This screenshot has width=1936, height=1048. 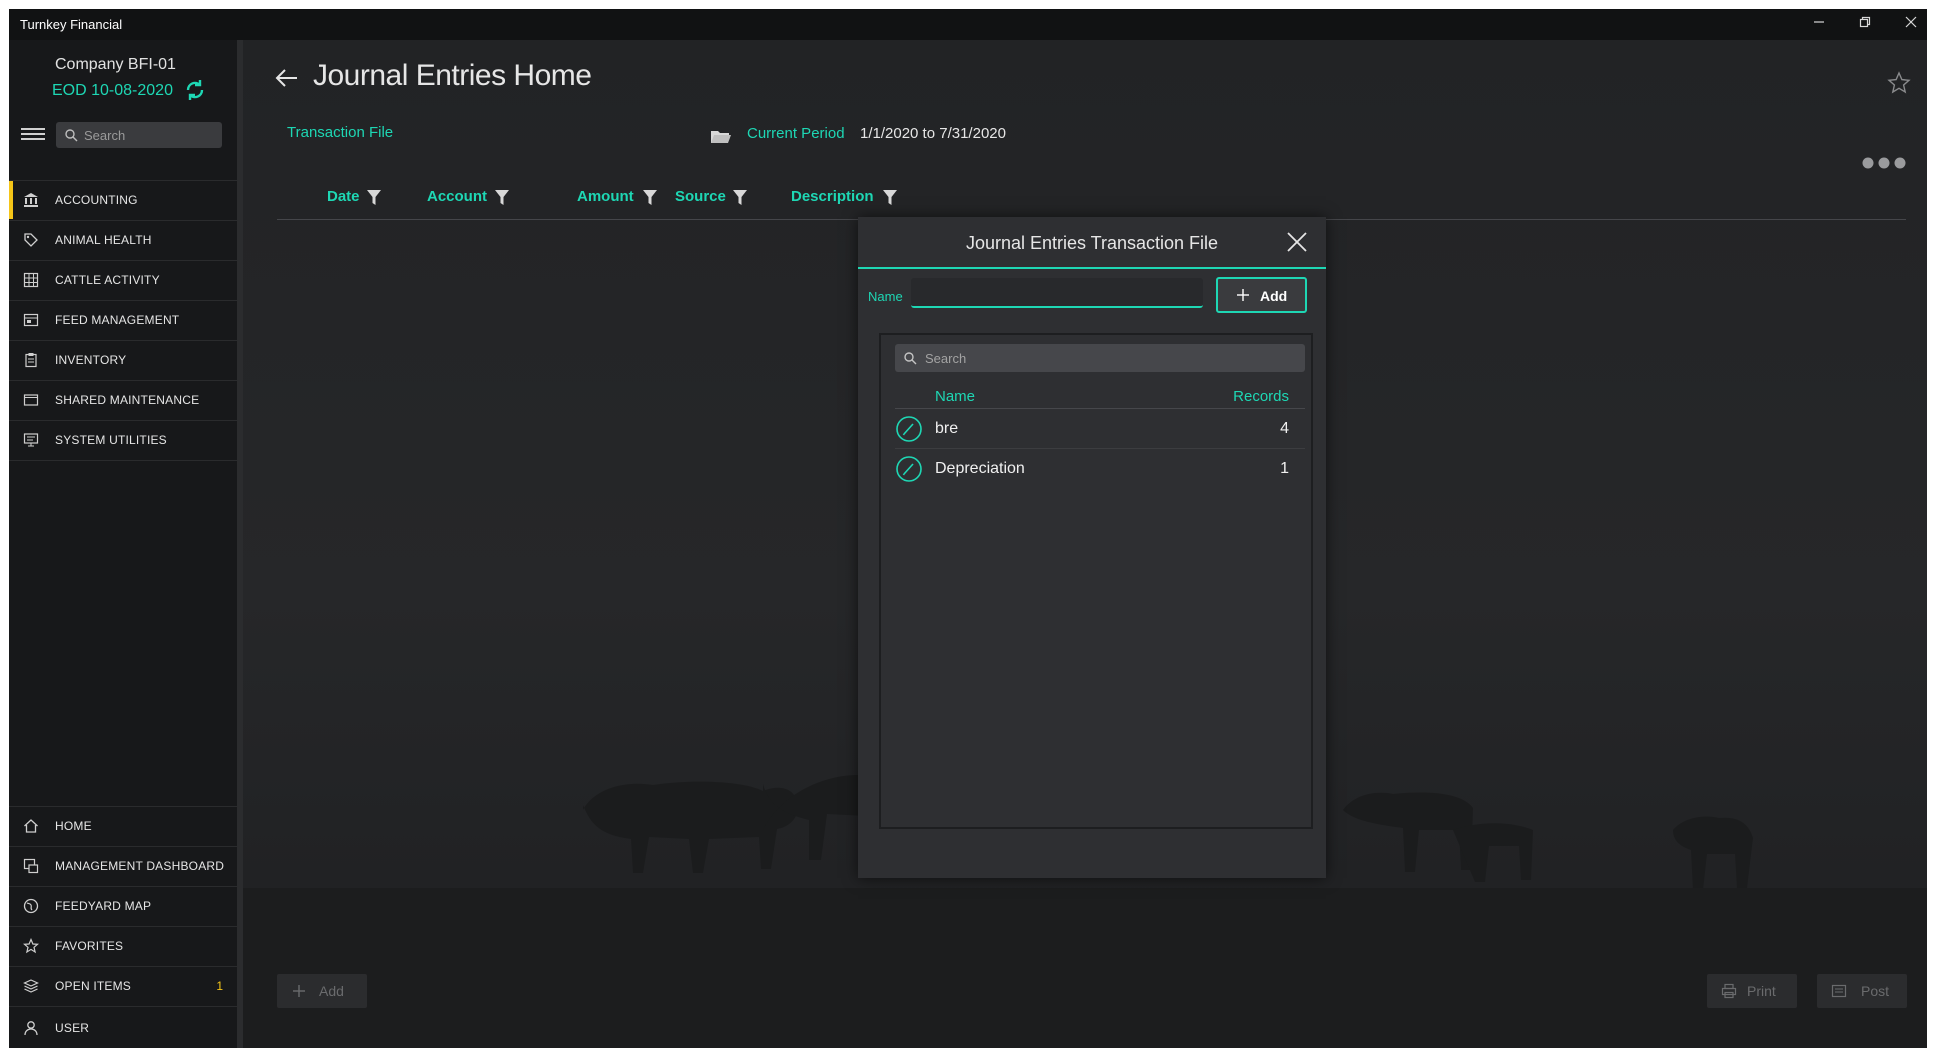 I want to click on sidebar-item-shared-maintenance: SHARED MAINTENANCE, so click(x=123, y=399).